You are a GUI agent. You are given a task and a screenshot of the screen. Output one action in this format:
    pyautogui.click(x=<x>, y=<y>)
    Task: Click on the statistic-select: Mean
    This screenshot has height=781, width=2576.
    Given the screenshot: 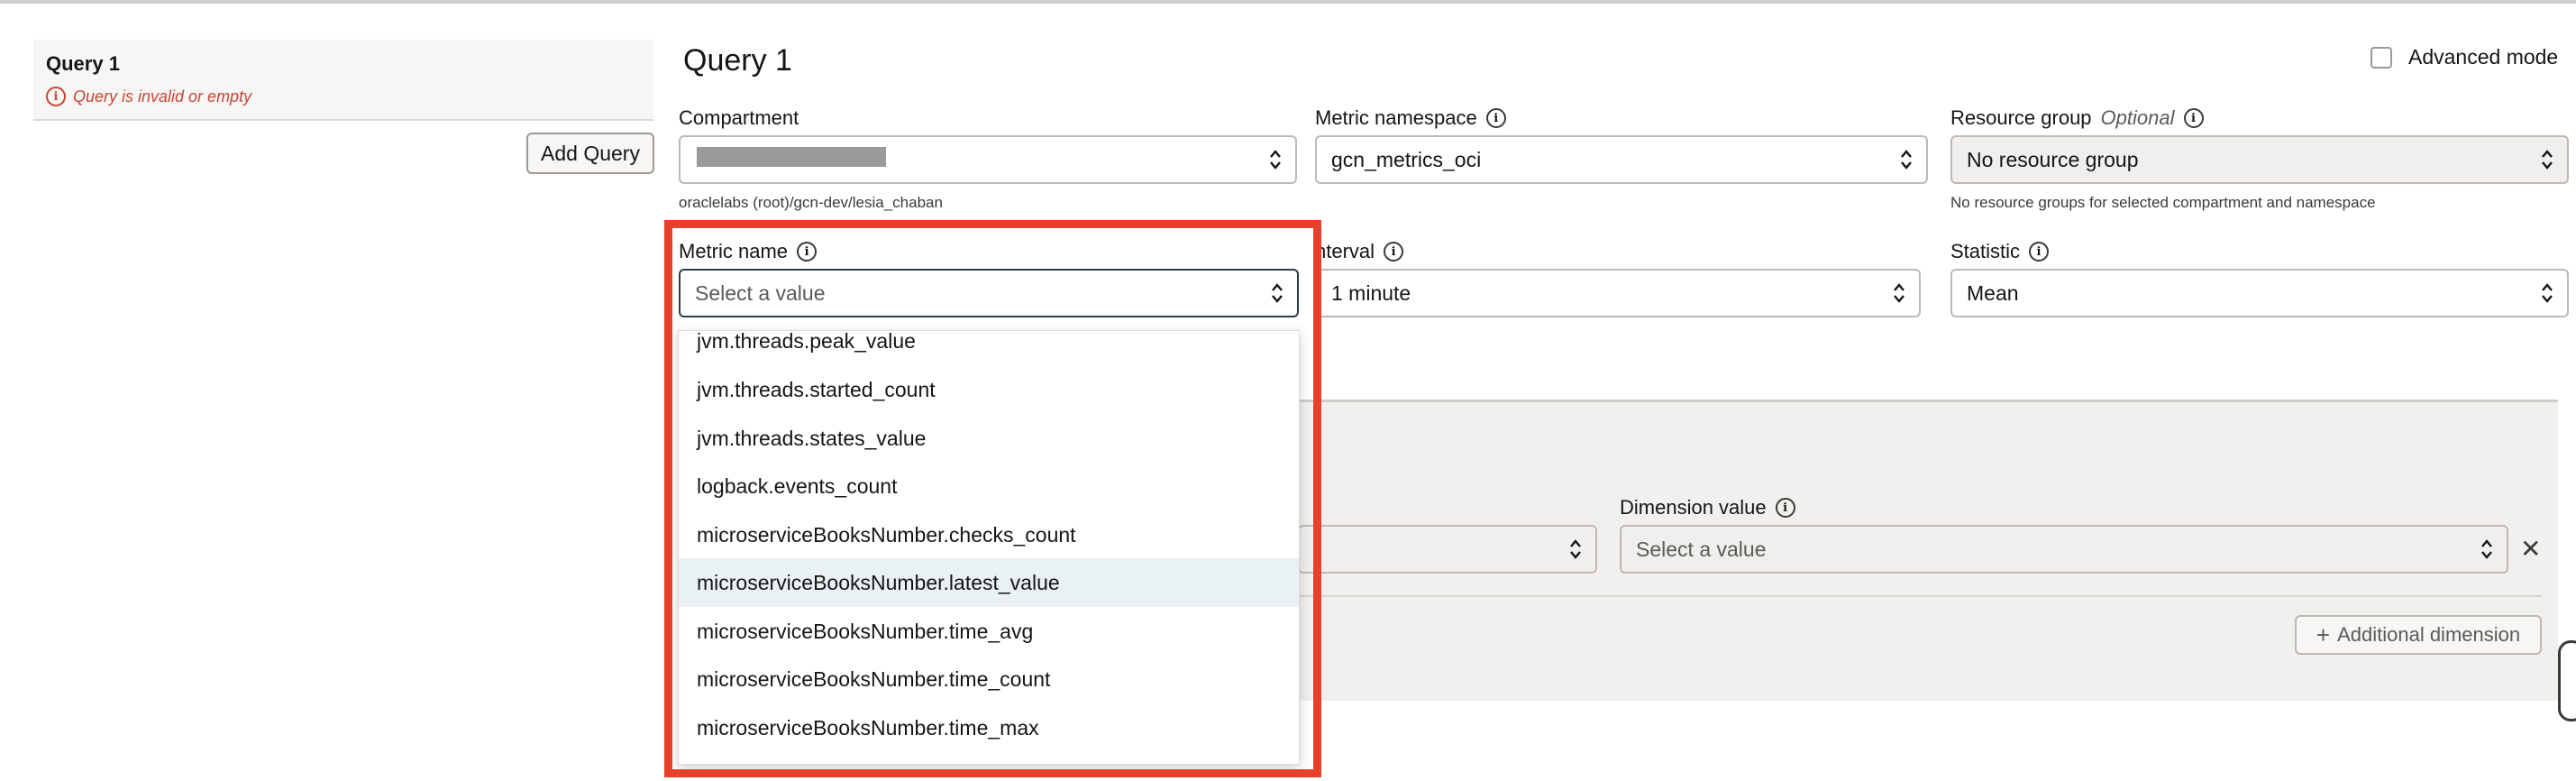 What is the action you would take?
    pyautogui.click(x=2259, y=293)
    